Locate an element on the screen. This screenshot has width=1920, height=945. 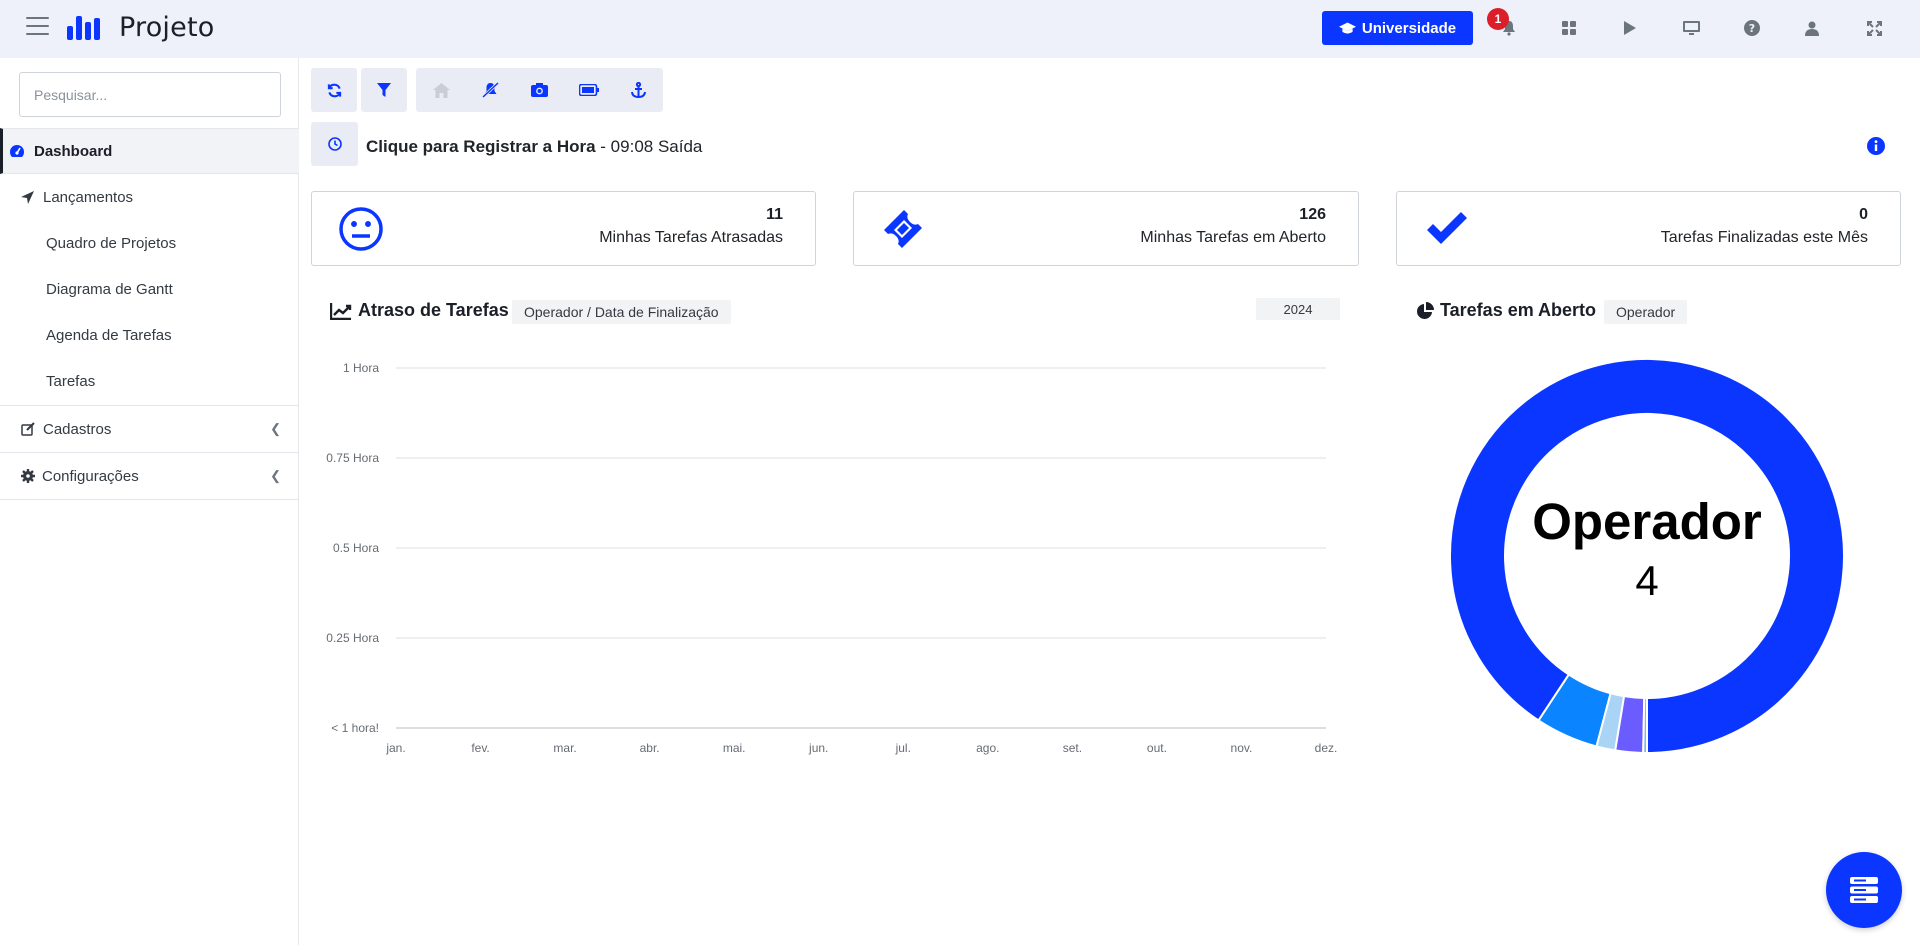
y-tick-label: < 1 hora! is located at coordinates (355, 728).